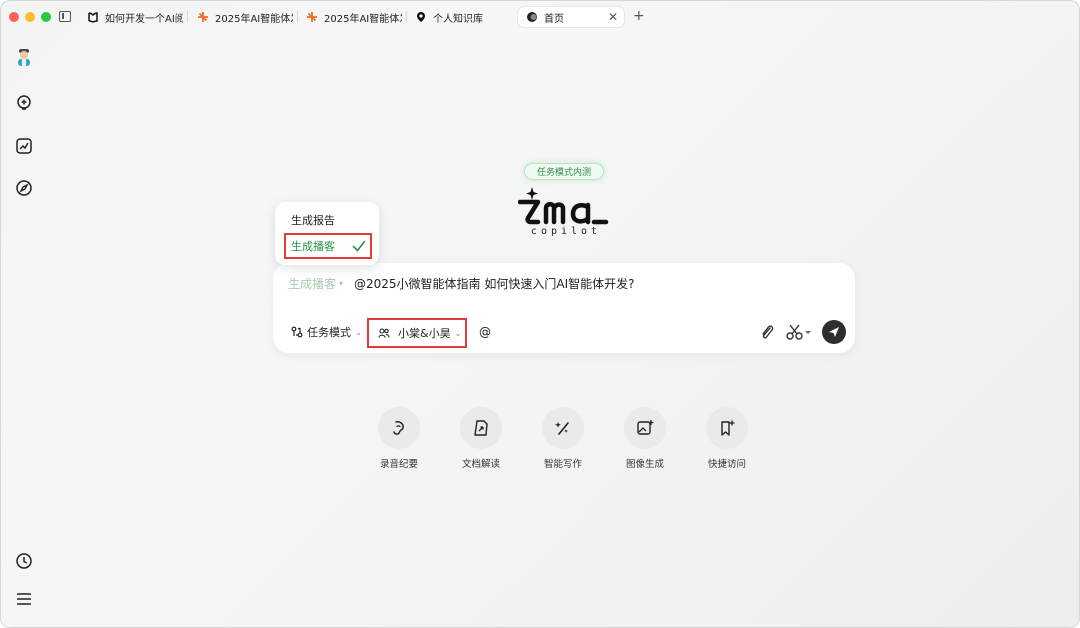 This screenshot has width=1080, height=628. What do you see at coordinates (341, 283) in the screenshot?
I see `chevron-down-icon: ▾` at bounding box center [341, 283].